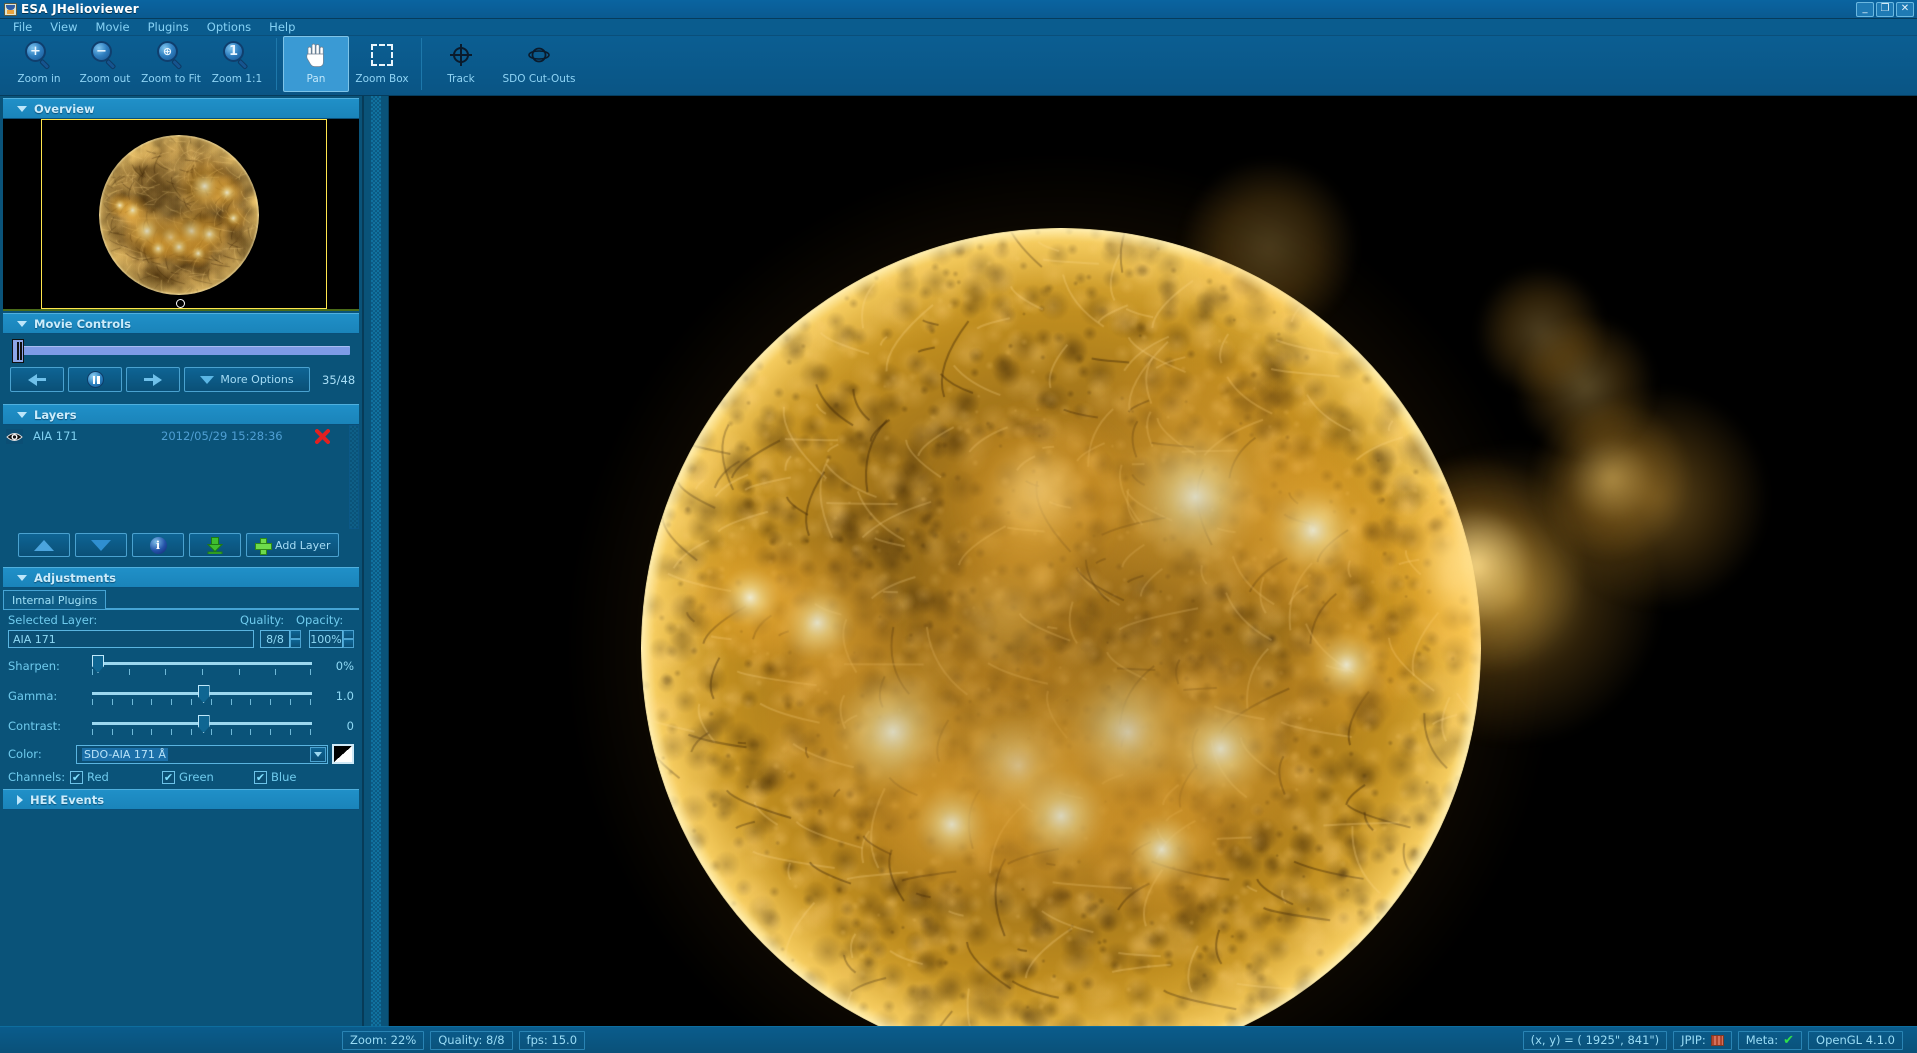  I want to click on eye-icon, so click(14, 436).